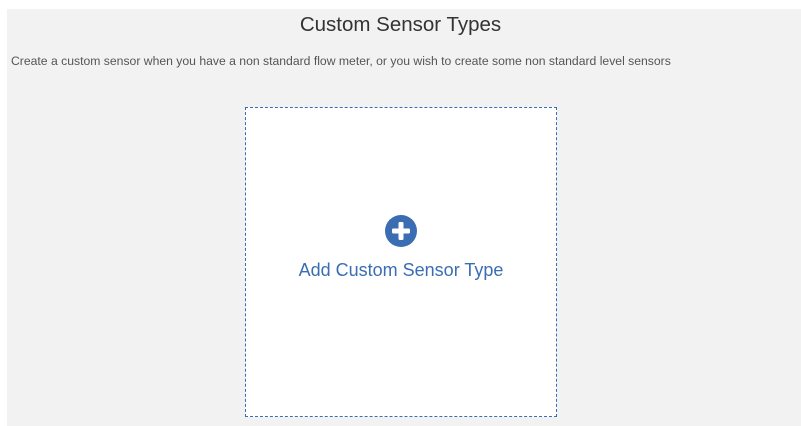 The height and width of the screenshot is (426, 801). What do you see at coordinates (400, 24) in the screenshot?
I see `page-title: Custom Sensor Types` at bounding box center [400, 24].